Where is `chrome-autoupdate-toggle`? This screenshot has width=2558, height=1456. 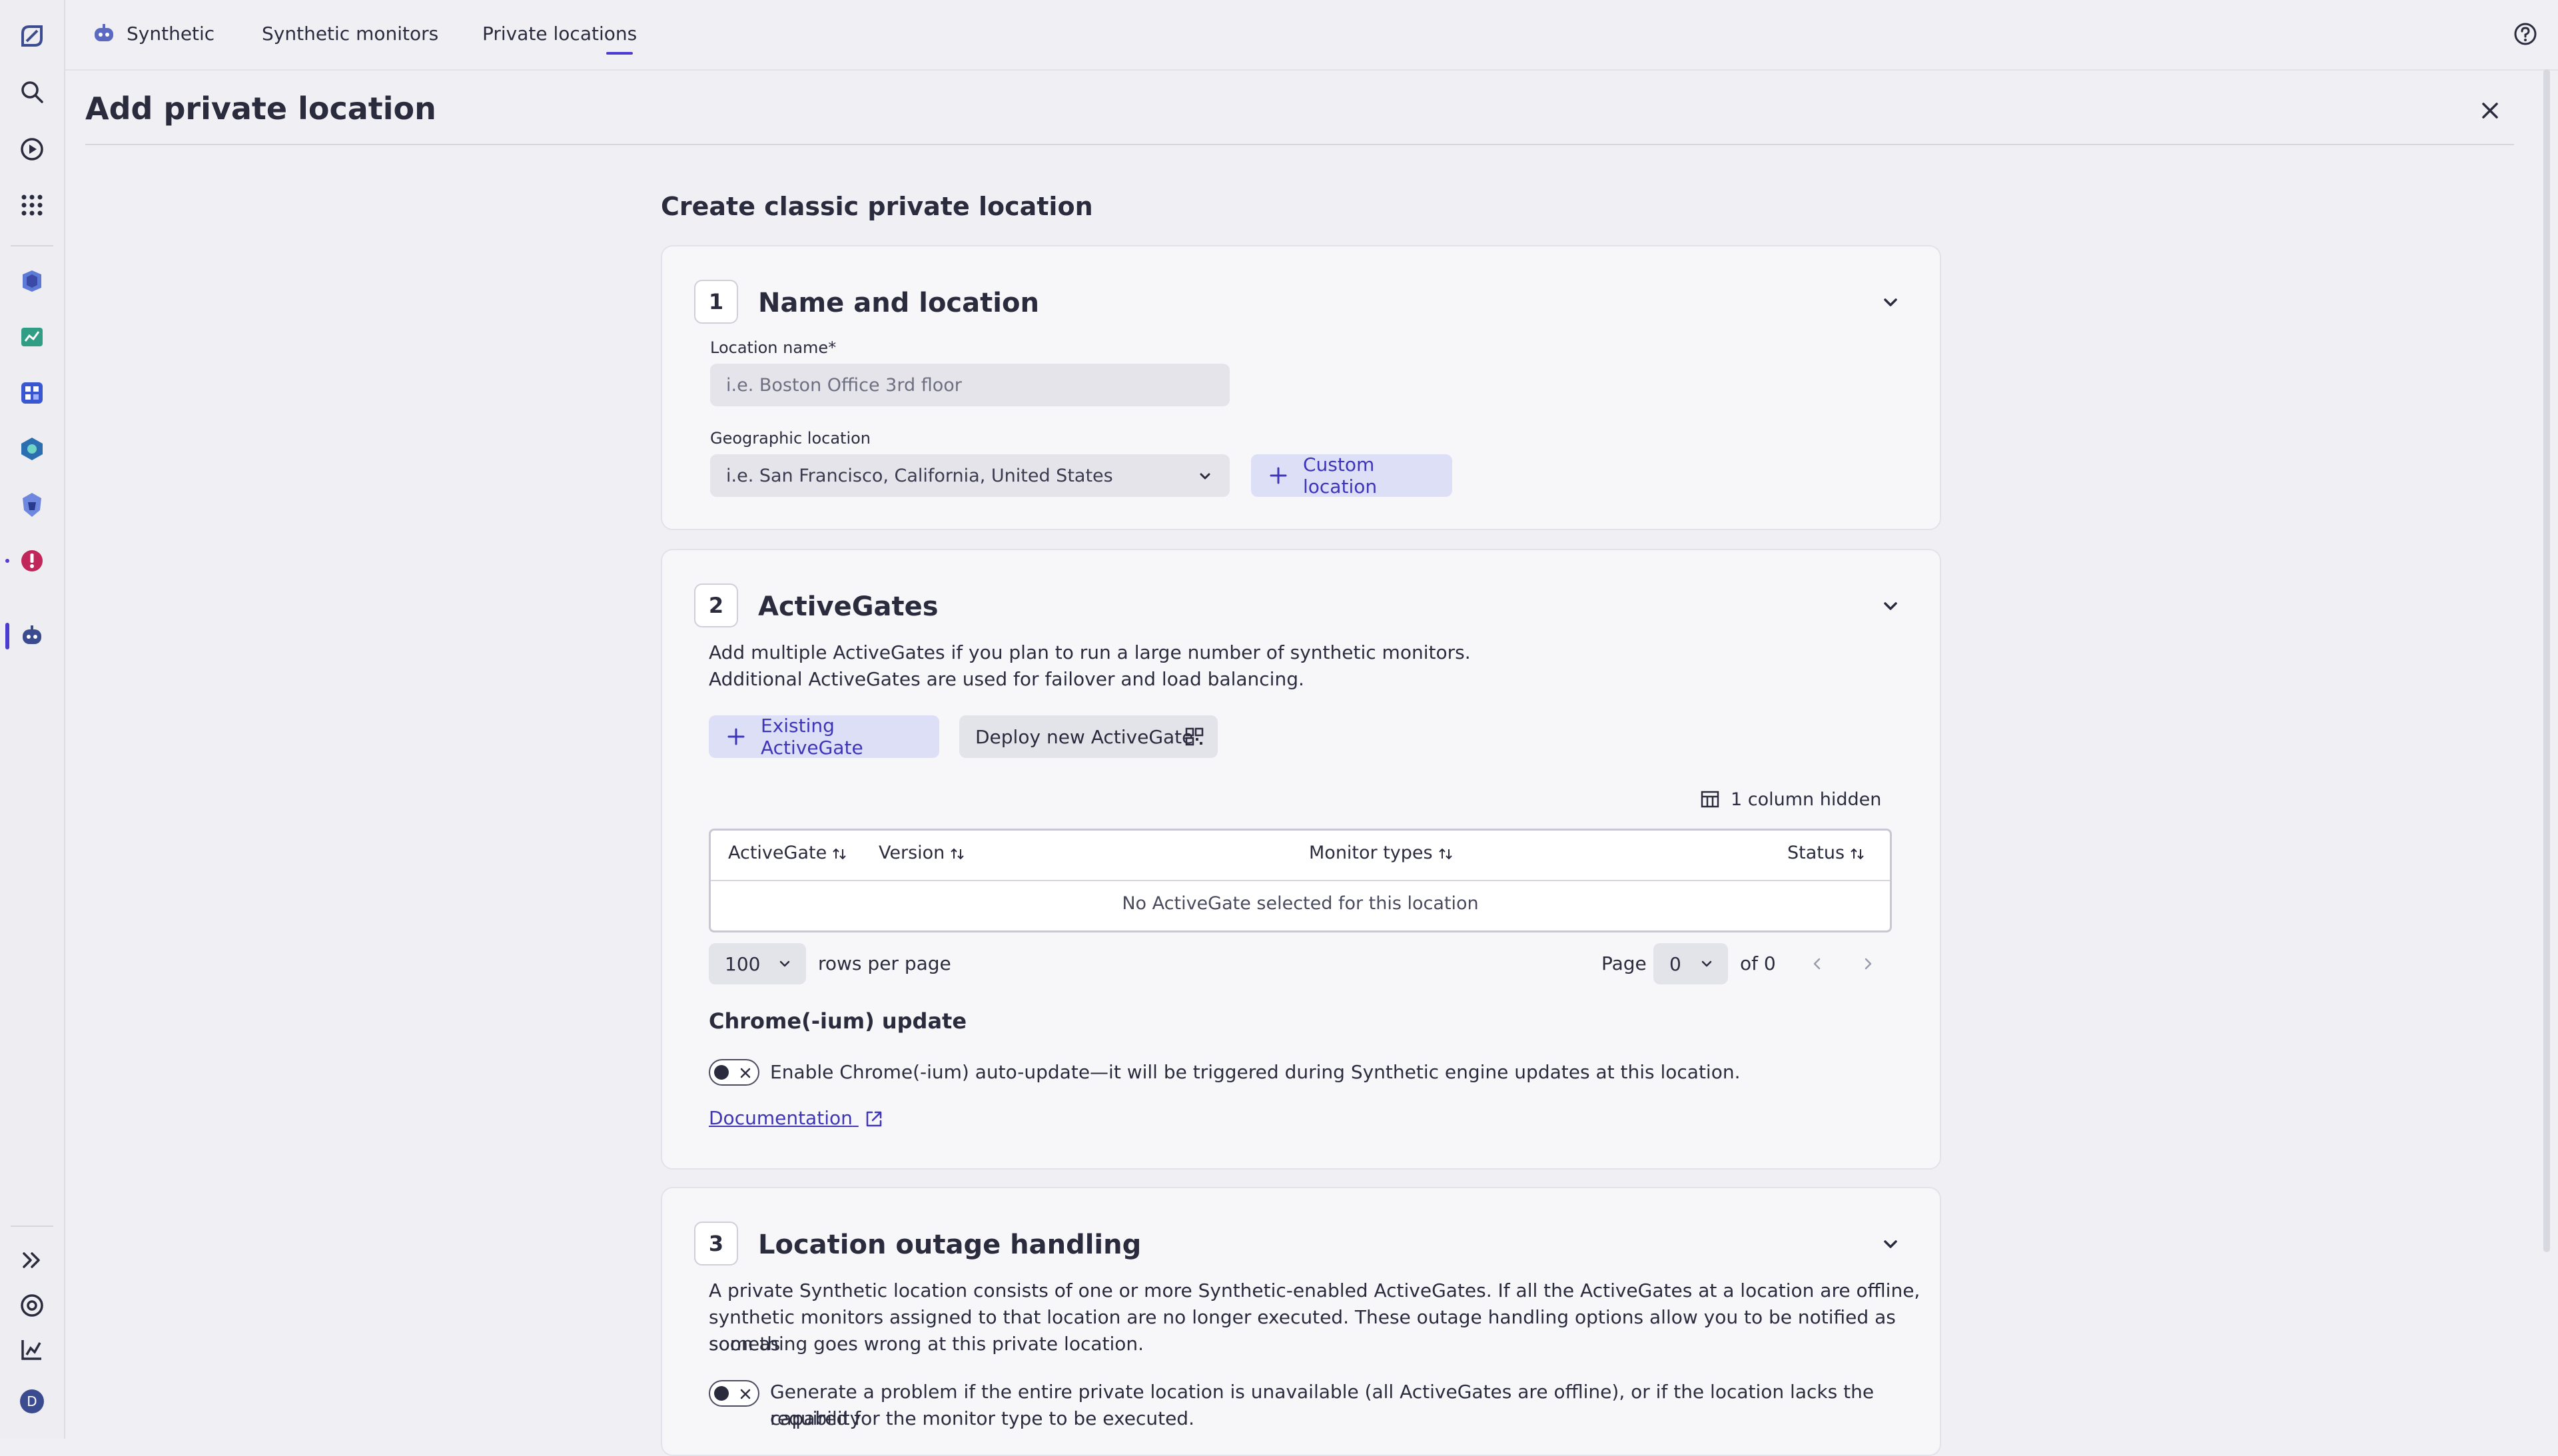 chrome-autoupdate-toggle is located at coordinates (734, 1072).